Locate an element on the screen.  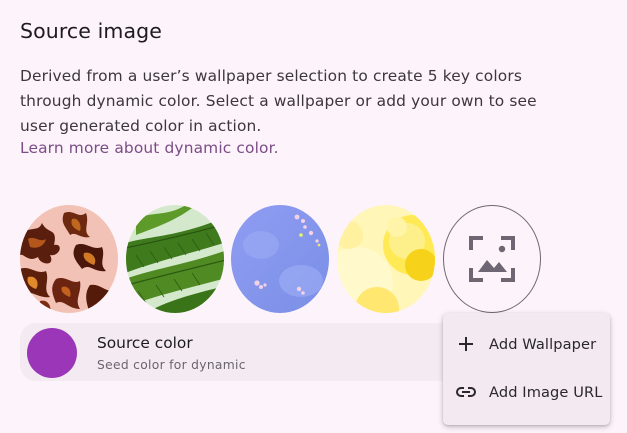
menu-item-add-wallpaper: Add Wallpaper is located at coordinates (526, 344).